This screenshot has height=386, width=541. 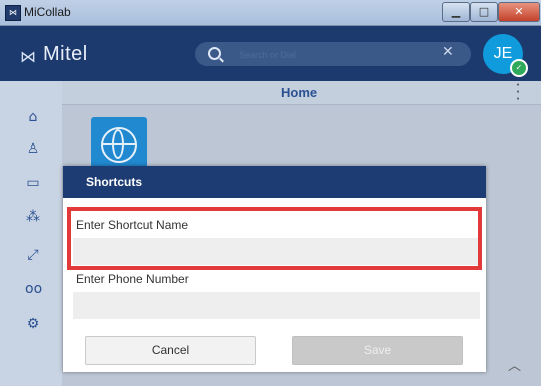 I want to click on web-shortcut-tile, so click(x=119, y=145).